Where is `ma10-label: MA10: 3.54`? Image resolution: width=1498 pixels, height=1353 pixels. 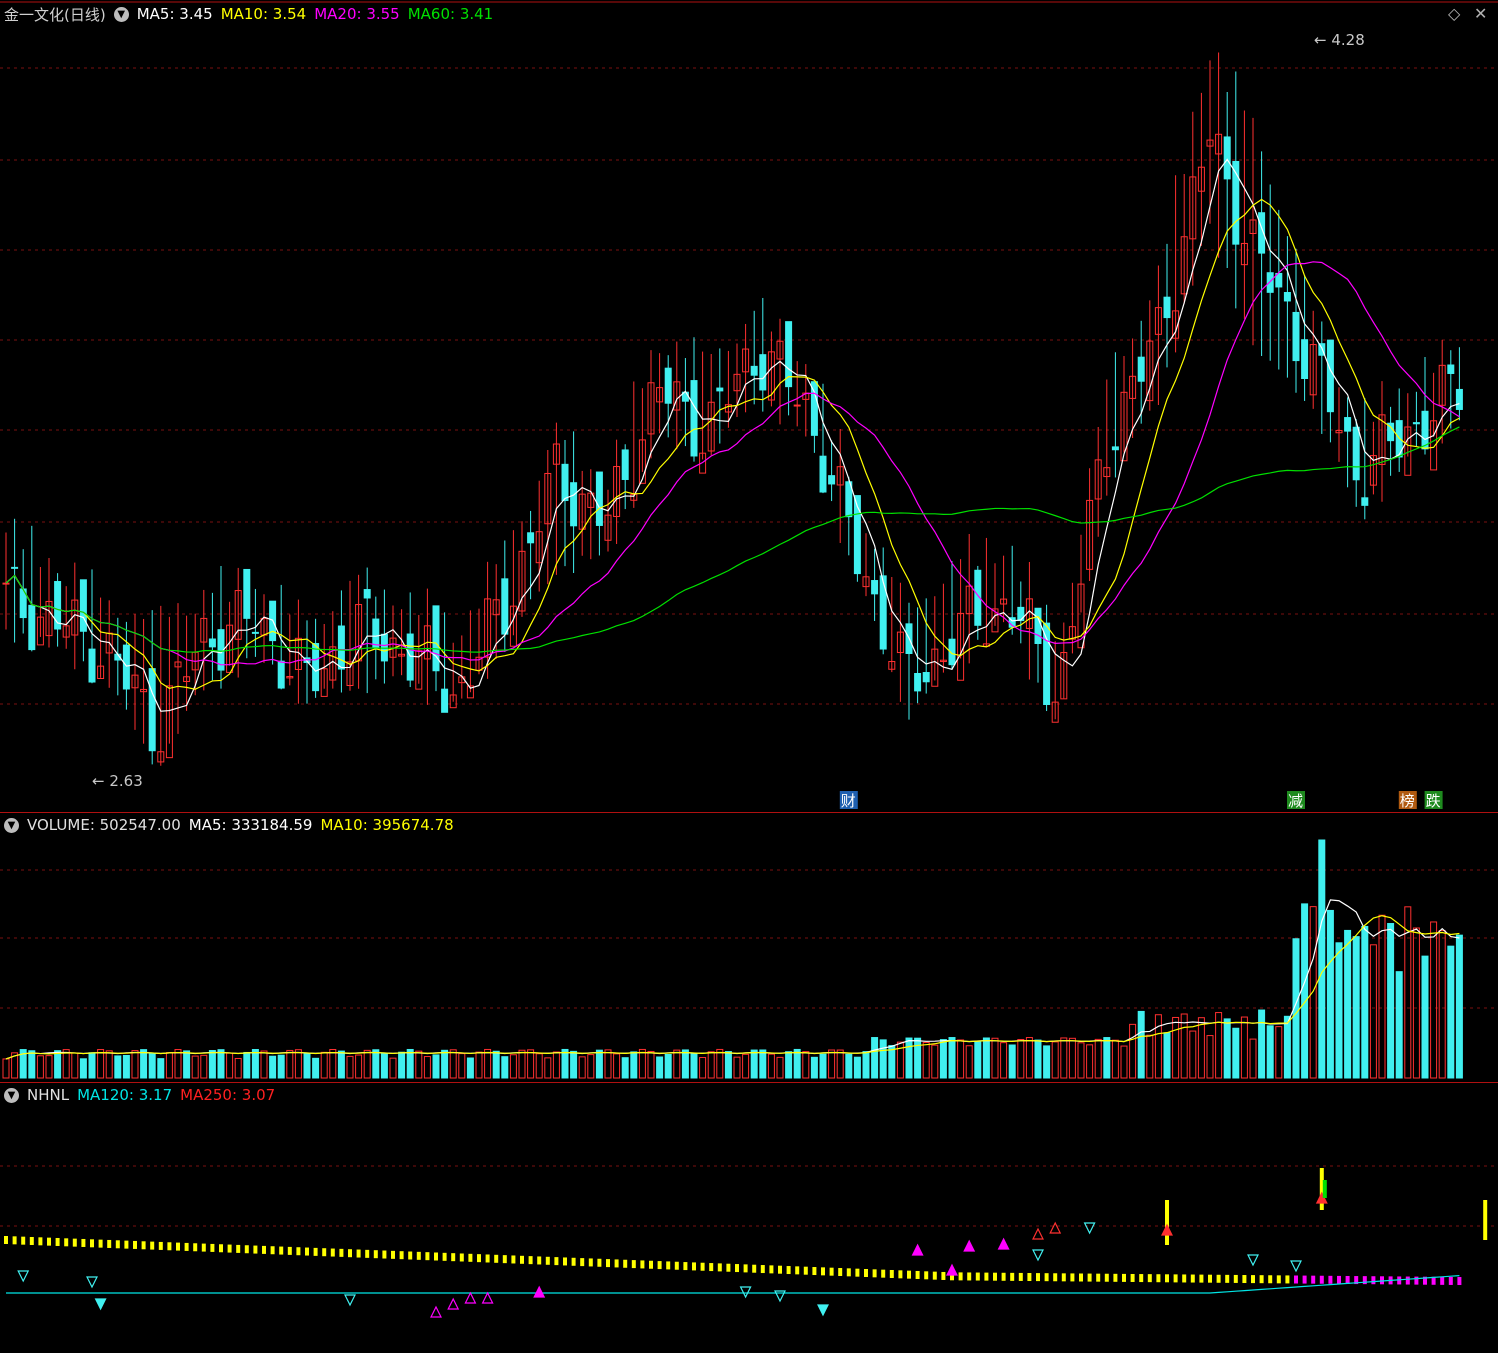 ma10-label: MA10: 3.54 is located at coordinates (263, 14).